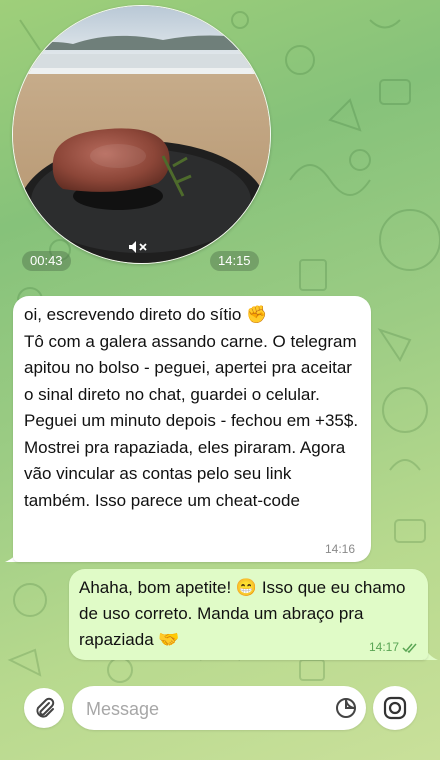 This screenshot has width=440, height=760. I want to click on message-input-container, so click(219, 709).